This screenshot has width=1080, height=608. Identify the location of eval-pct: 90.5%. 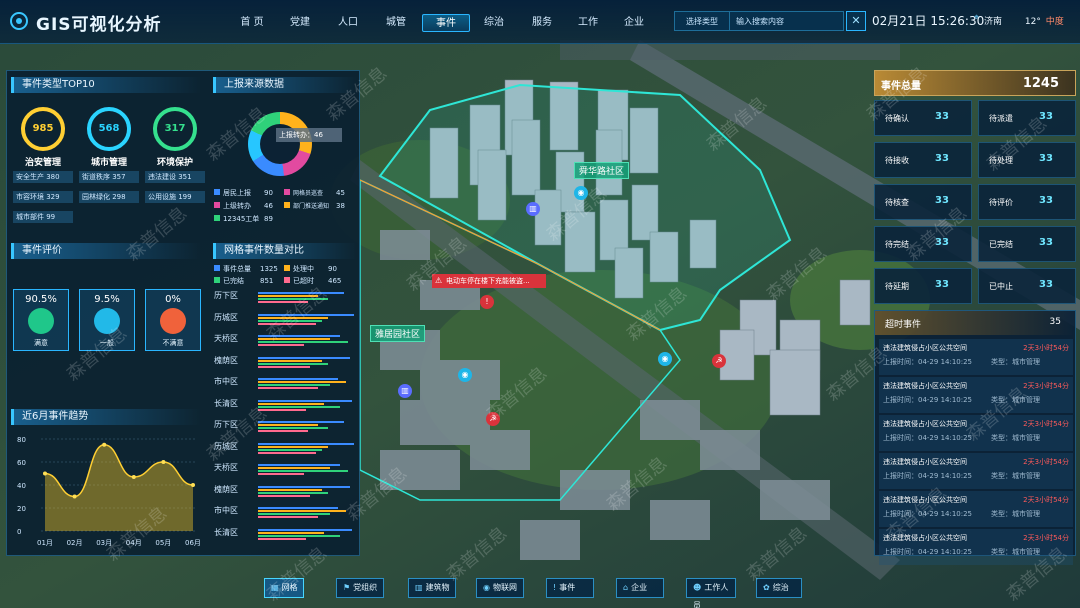
(41, 299).